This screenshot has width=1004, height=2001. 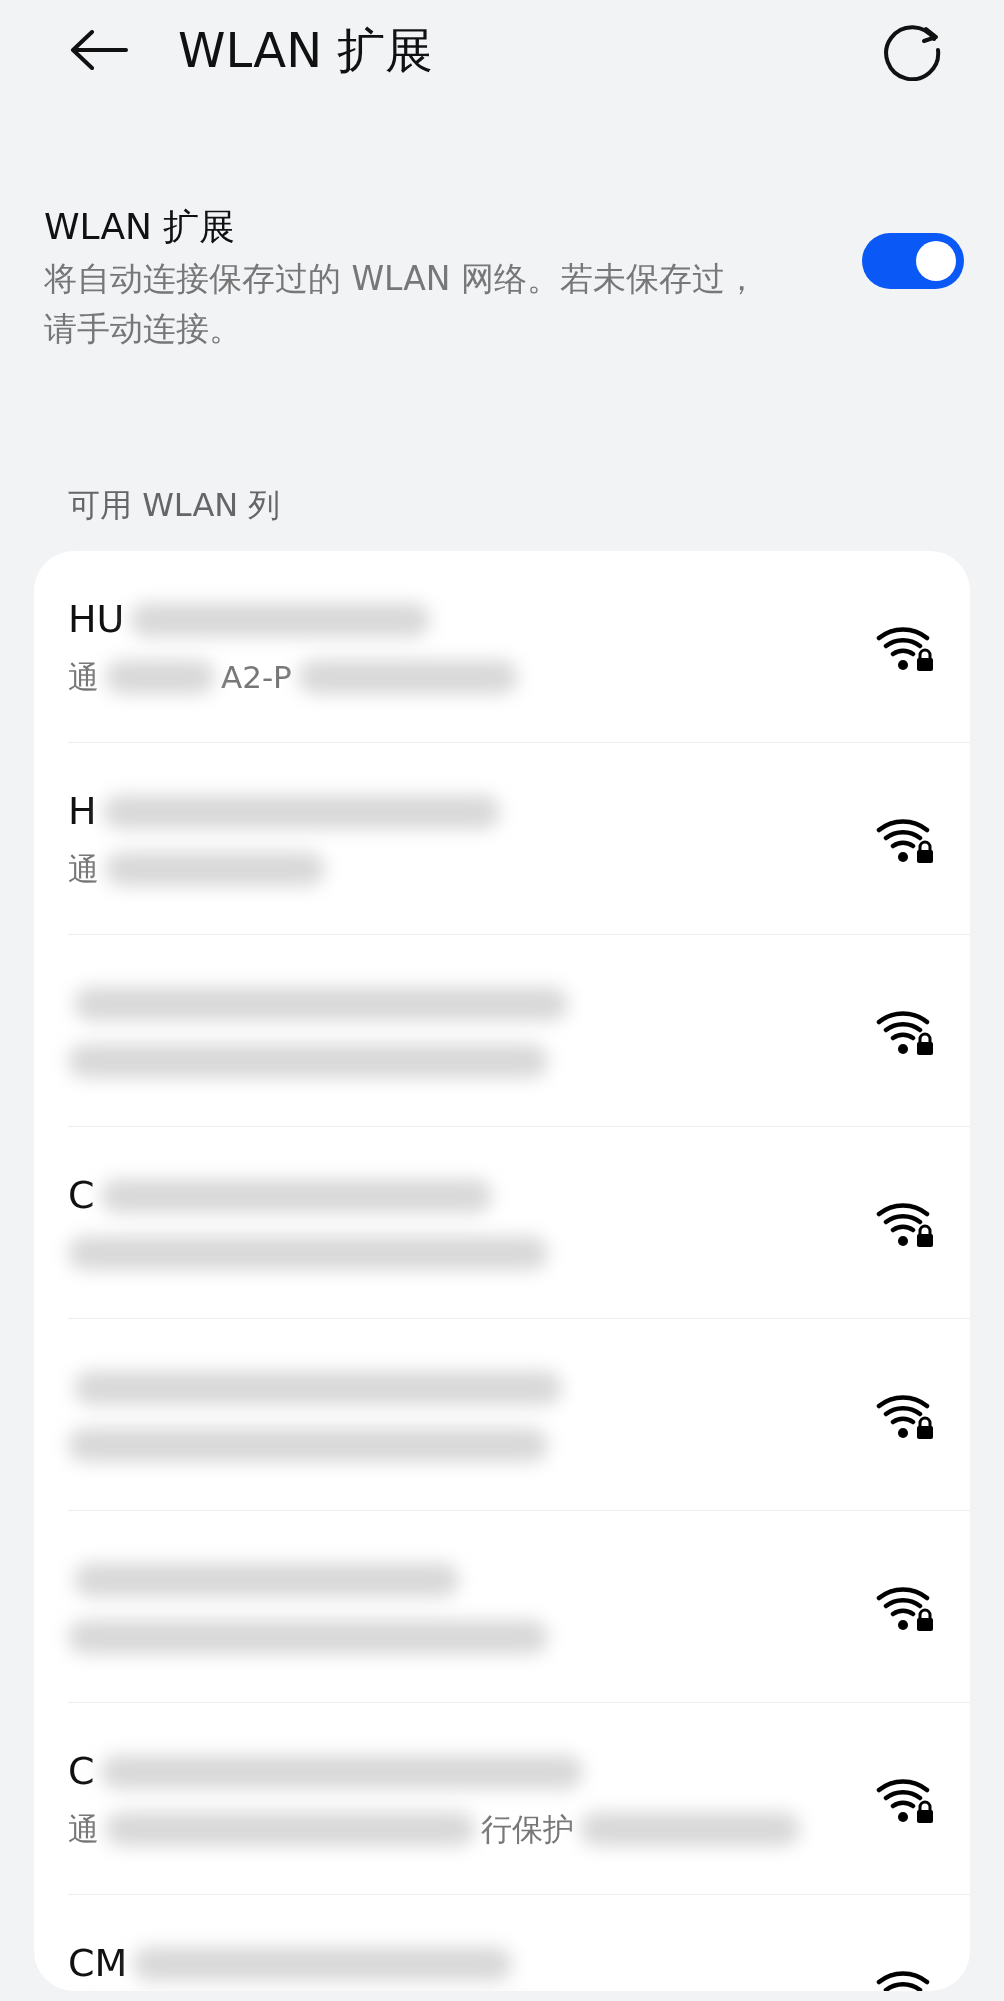 What do you see at coordinates (913, 261) in the screenshot?
I see `toggle-switch` at bounding box center [913, 261].